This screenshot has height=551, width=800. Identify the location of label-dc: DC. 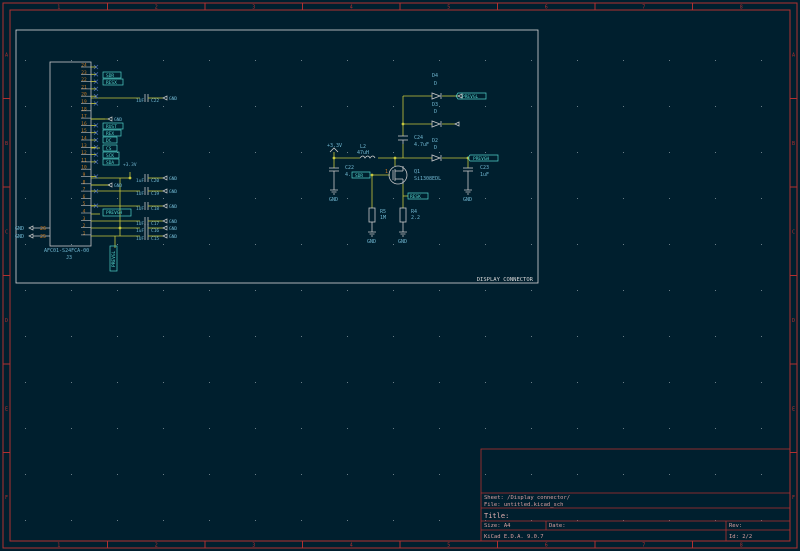
(109, 141).